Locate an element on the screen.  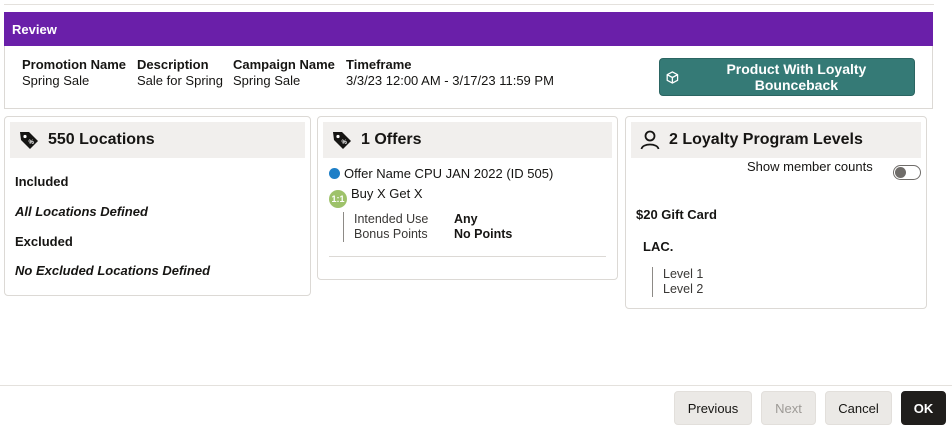
loyalty-title: 2 Loyalty Program Levels is located at coordinates (766, 139).